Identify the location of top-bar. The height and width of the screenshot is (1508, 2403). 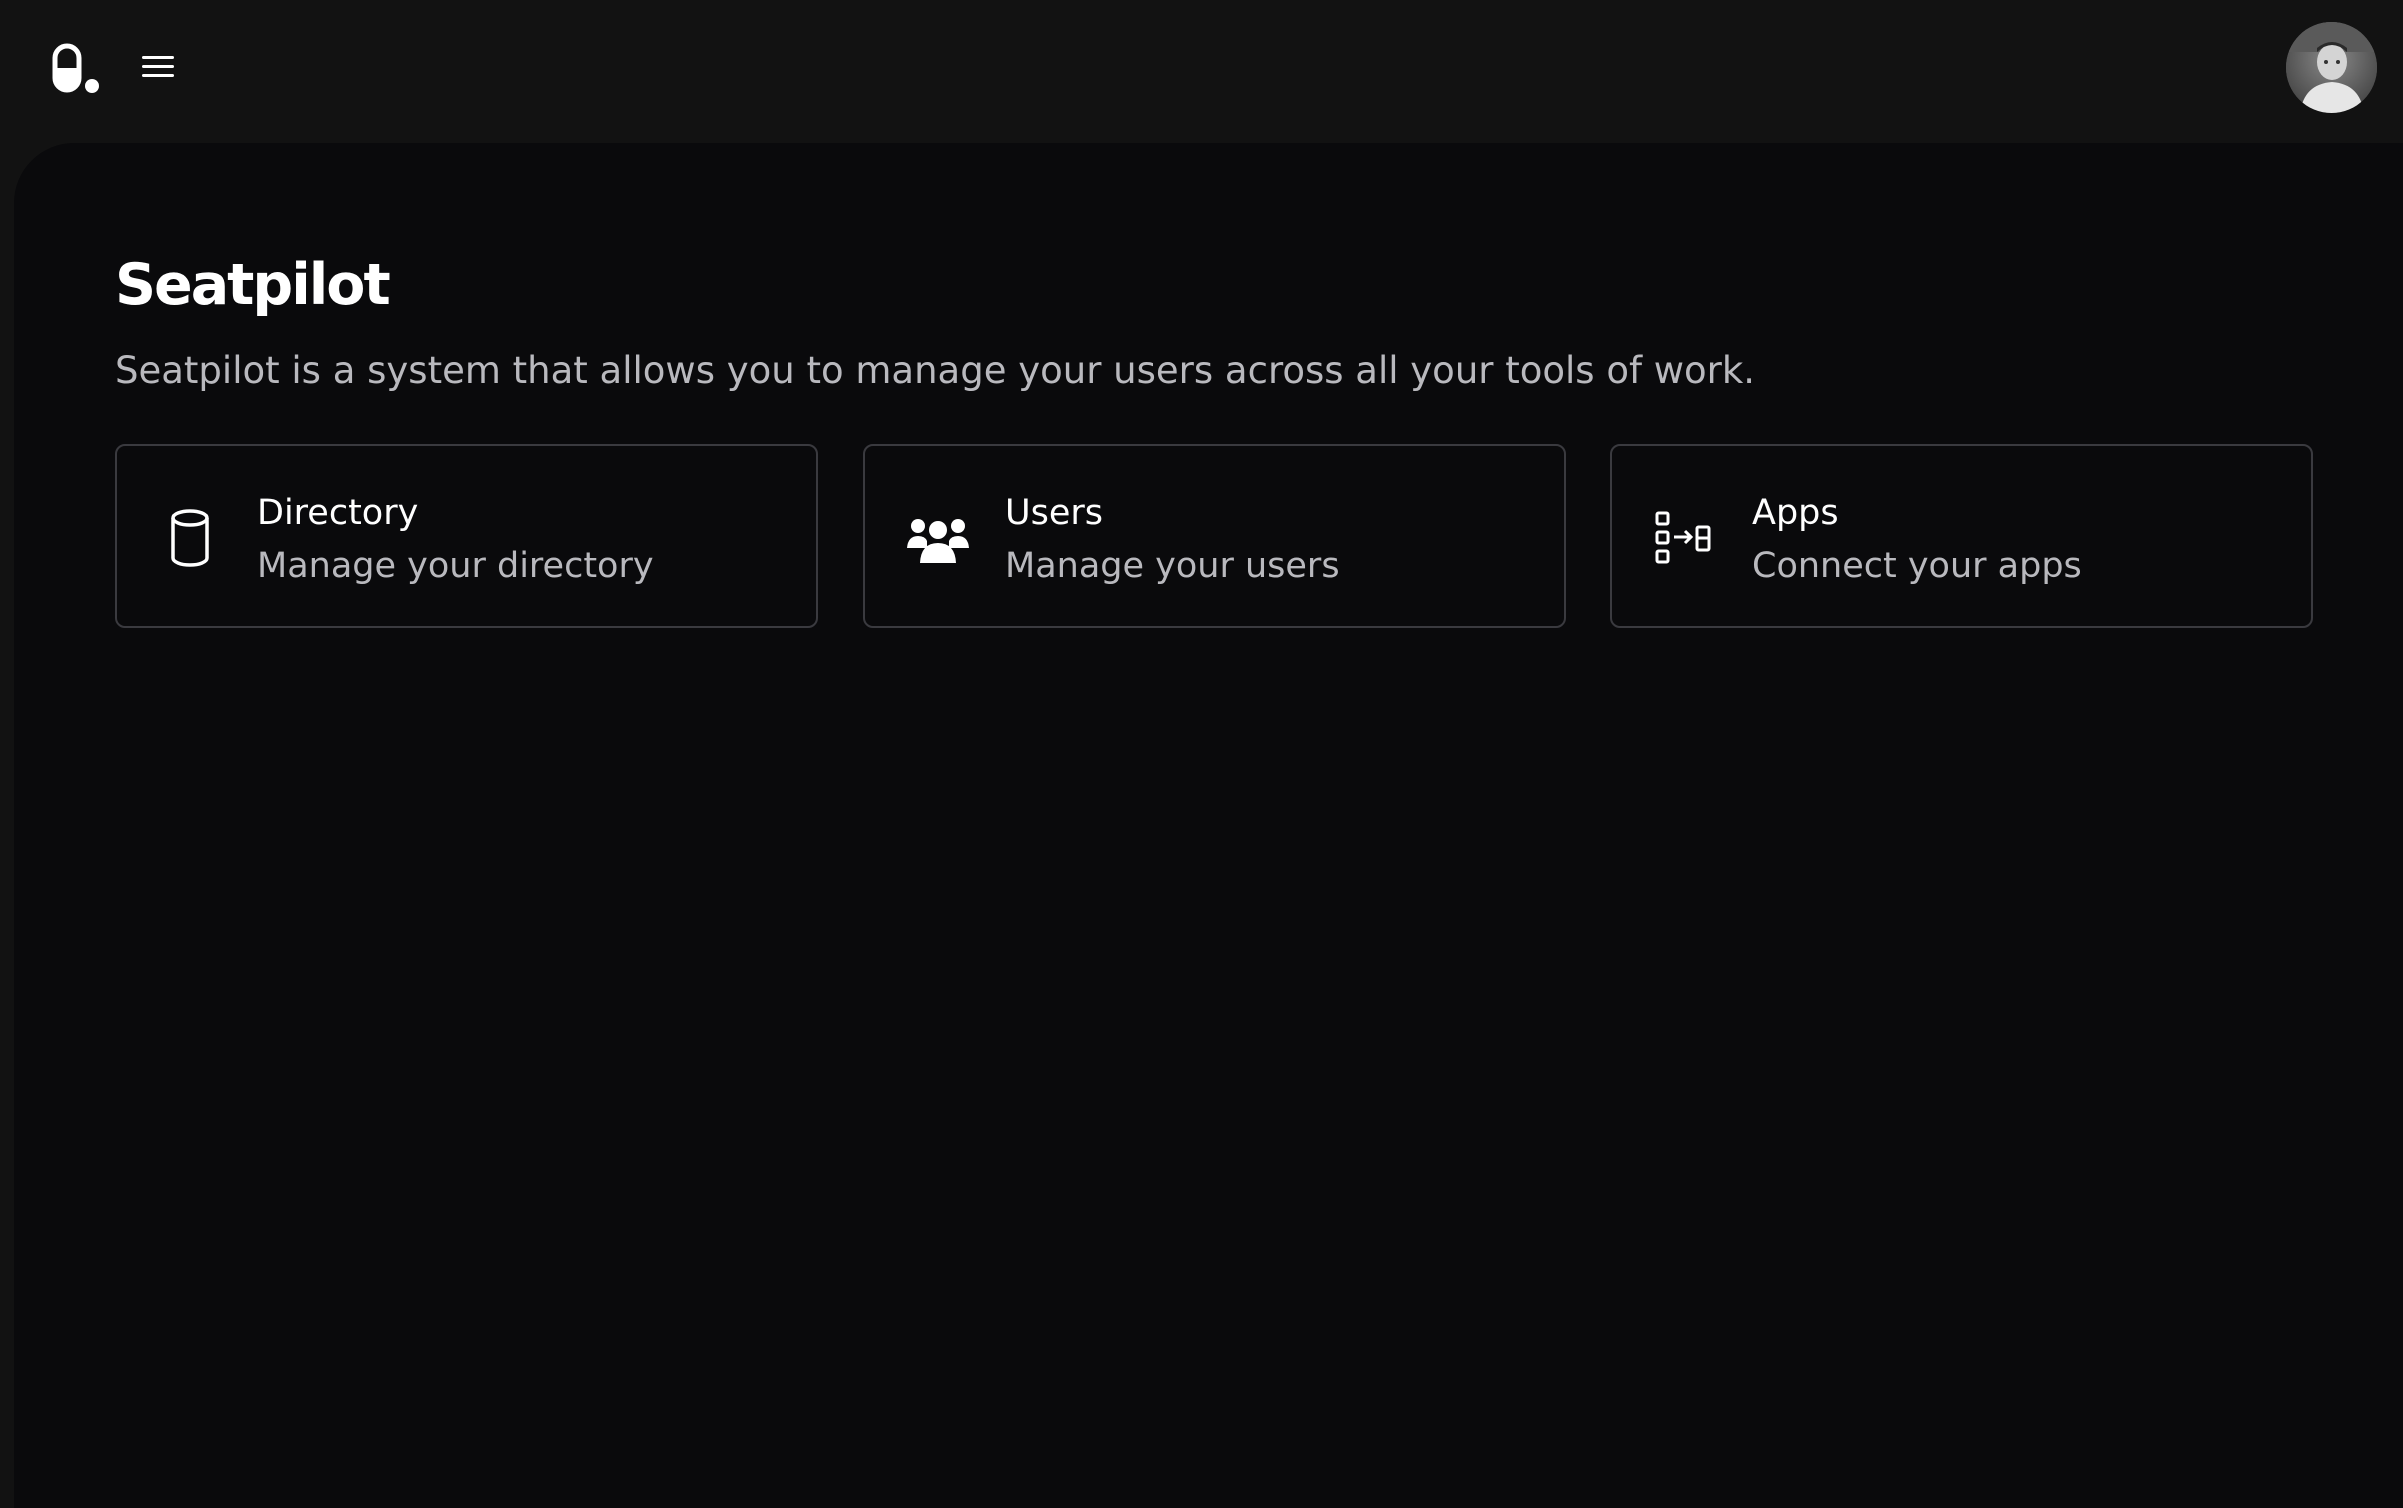
(1201, 71).